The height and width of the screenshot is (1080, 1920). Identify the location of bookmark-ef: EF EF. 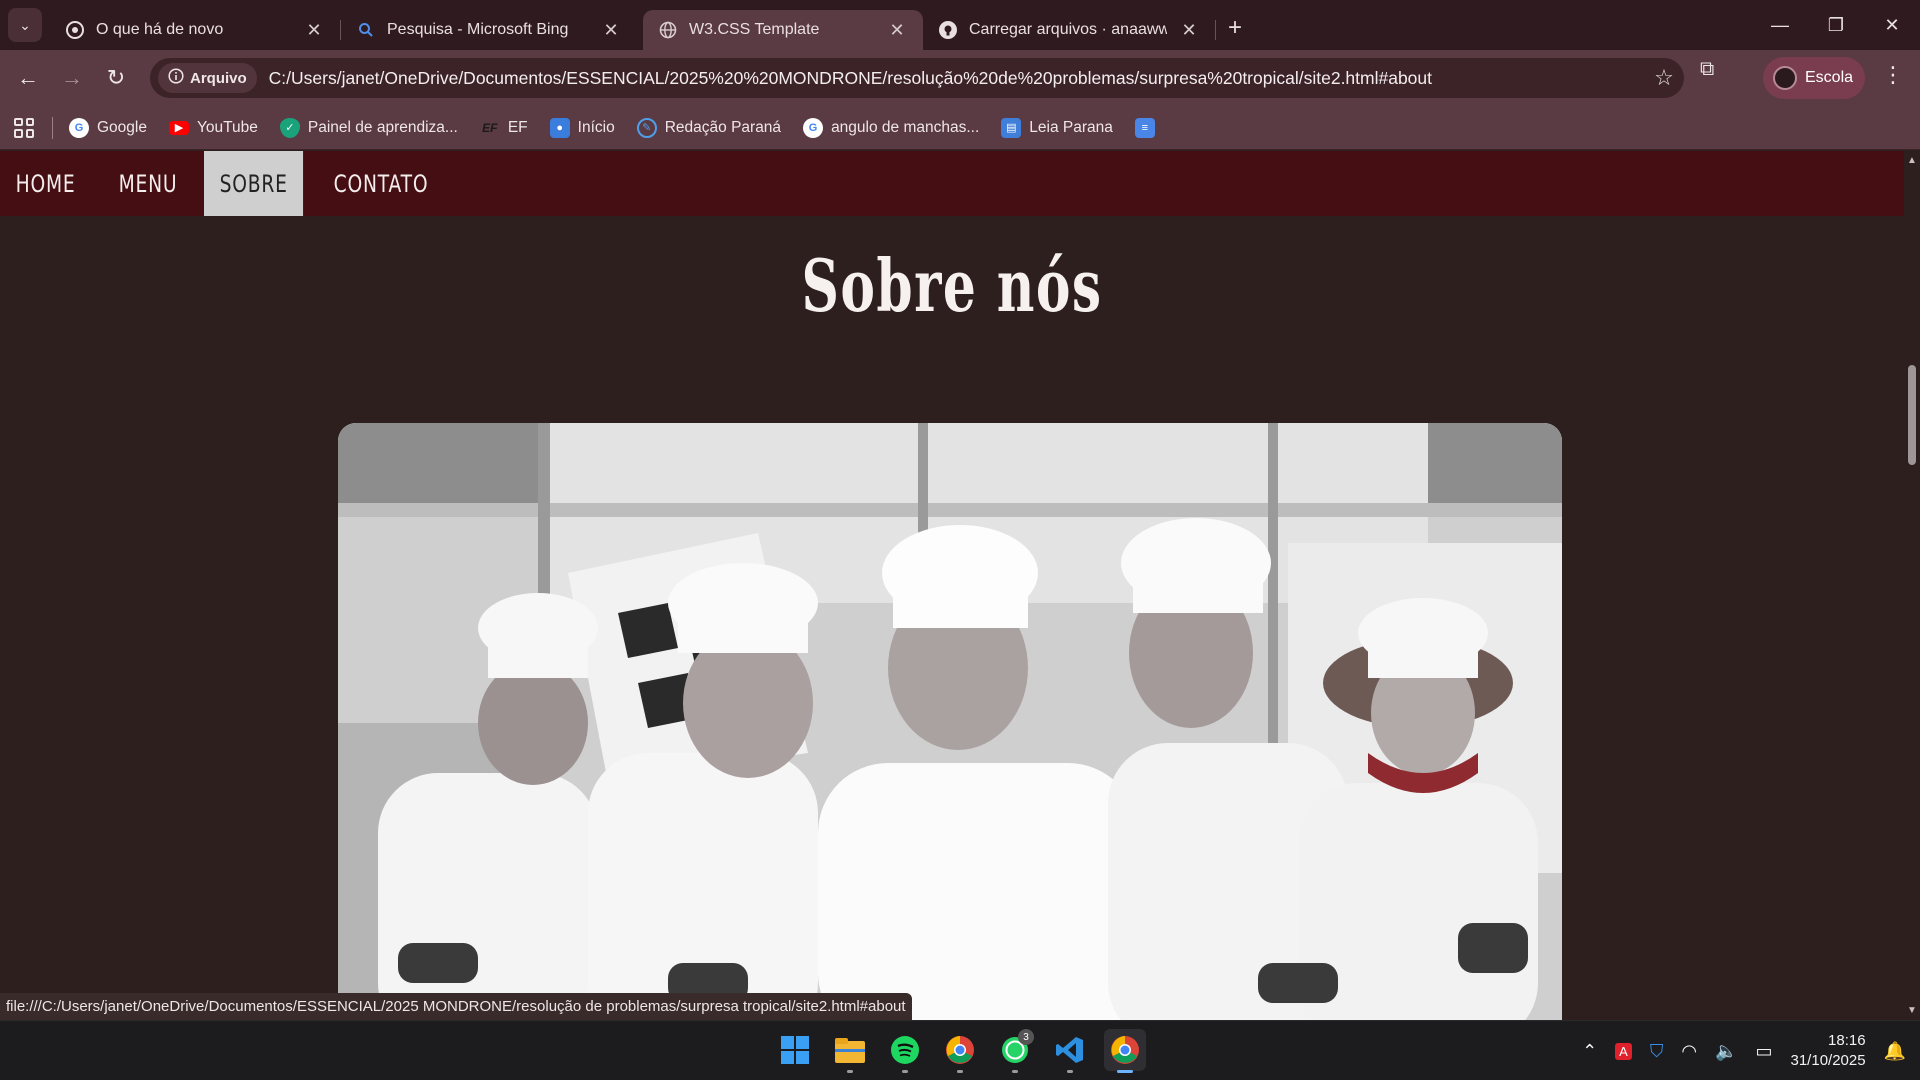
(504, 128).